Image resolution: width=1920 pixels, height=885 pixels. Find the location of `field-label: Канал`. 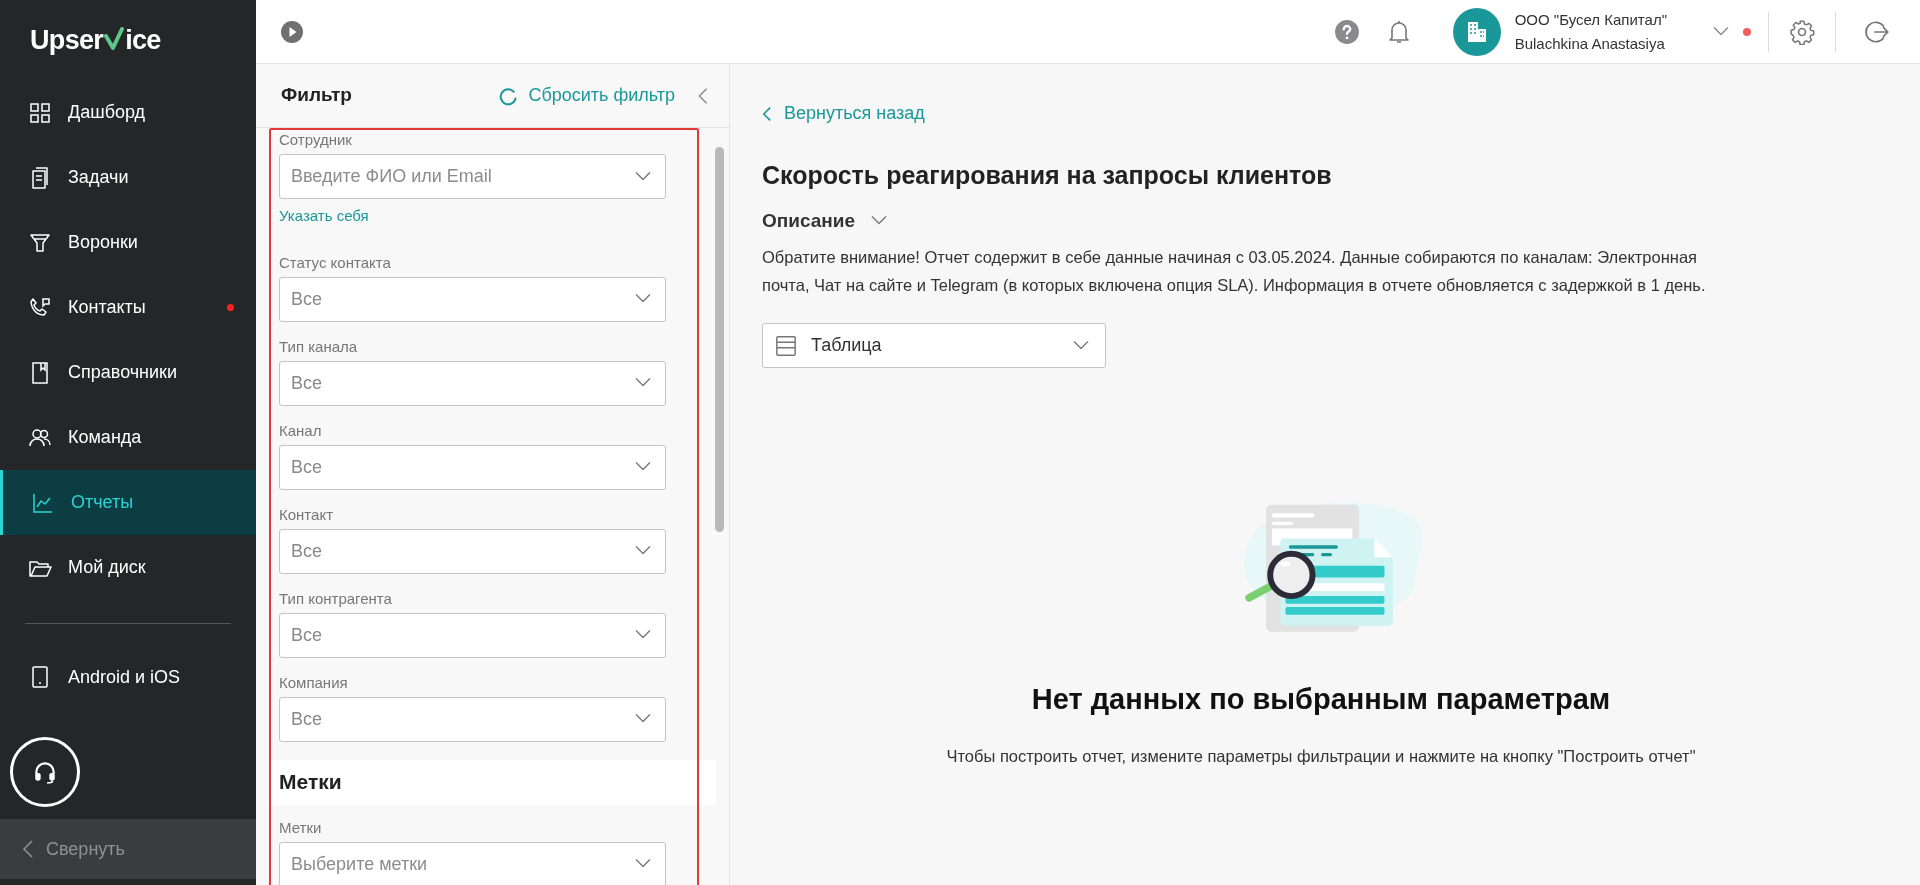

field-label: Канал is located at coordinates (301, 430).